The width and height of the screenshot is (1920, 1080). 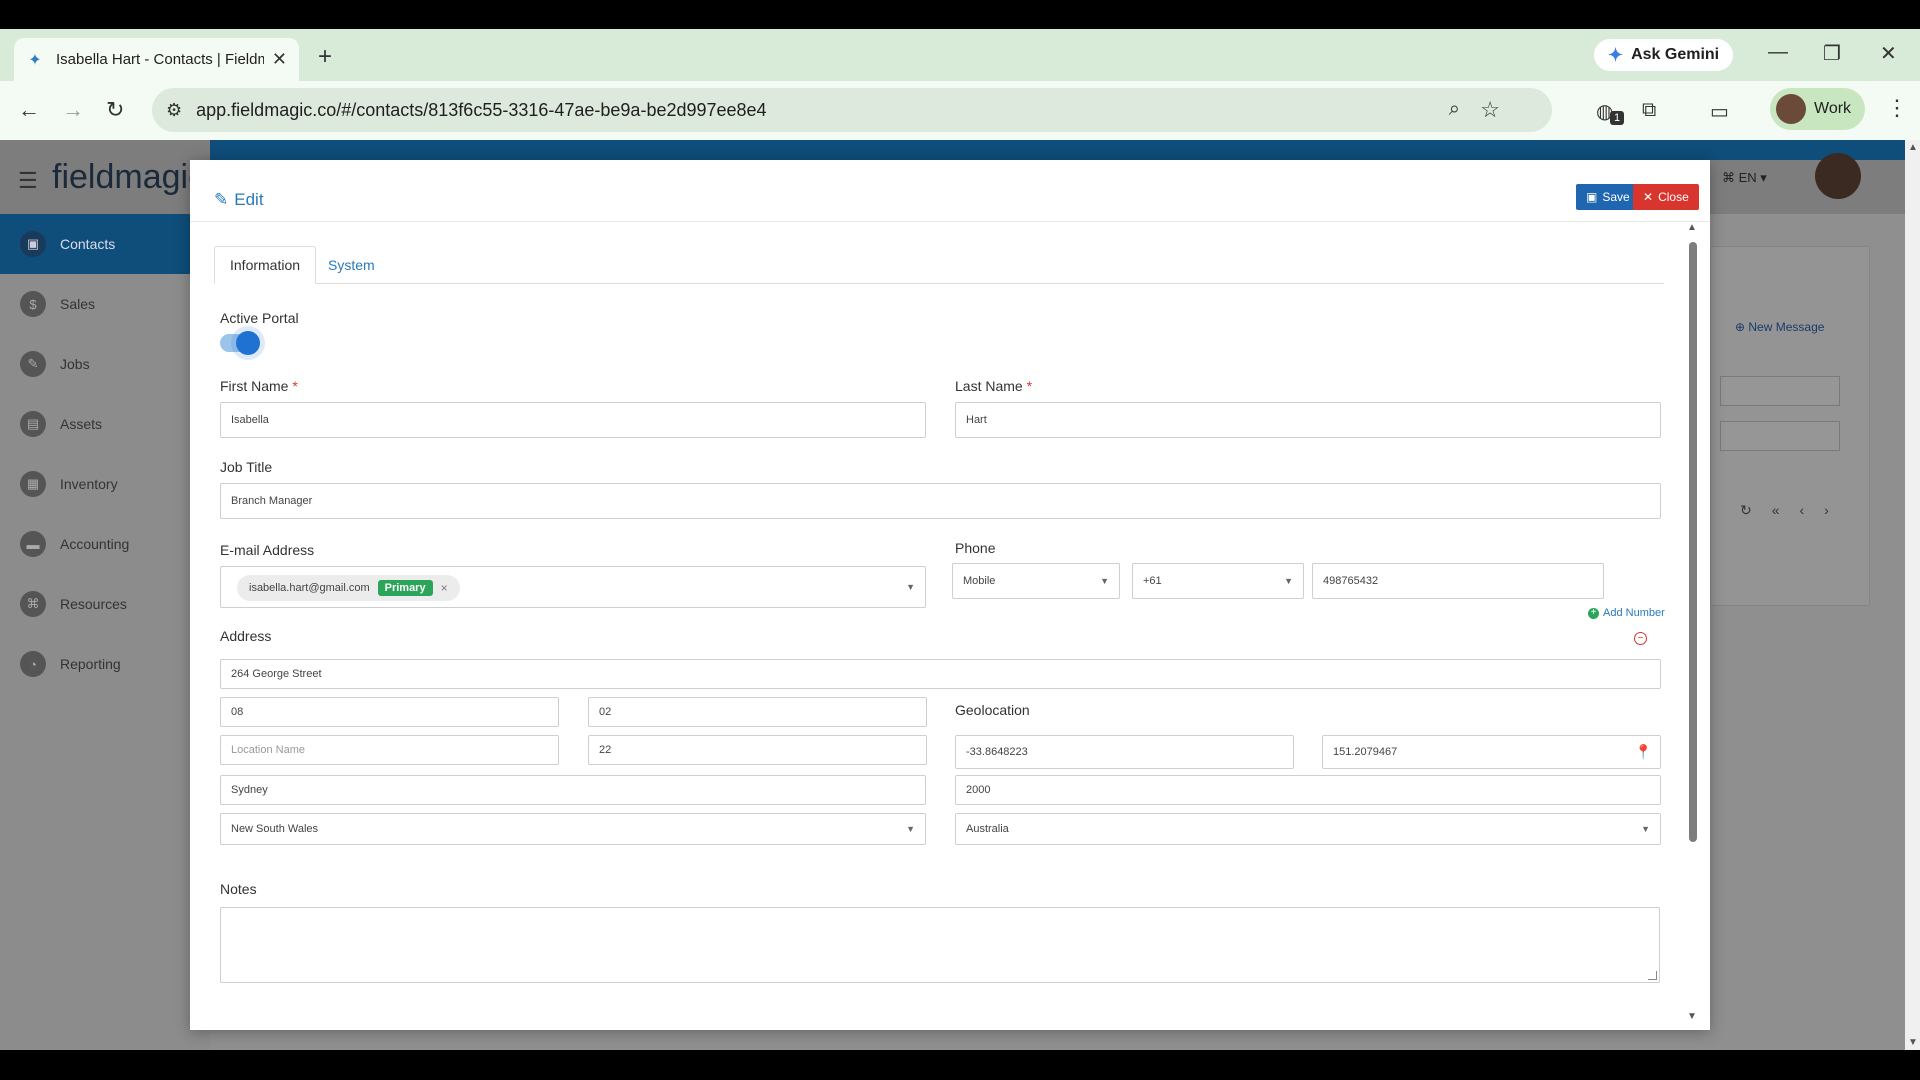 What do you see at coordinates (33, 364) in the screenshot?
I see `wrench-icon: ✎` at bounding box center [33, 364].